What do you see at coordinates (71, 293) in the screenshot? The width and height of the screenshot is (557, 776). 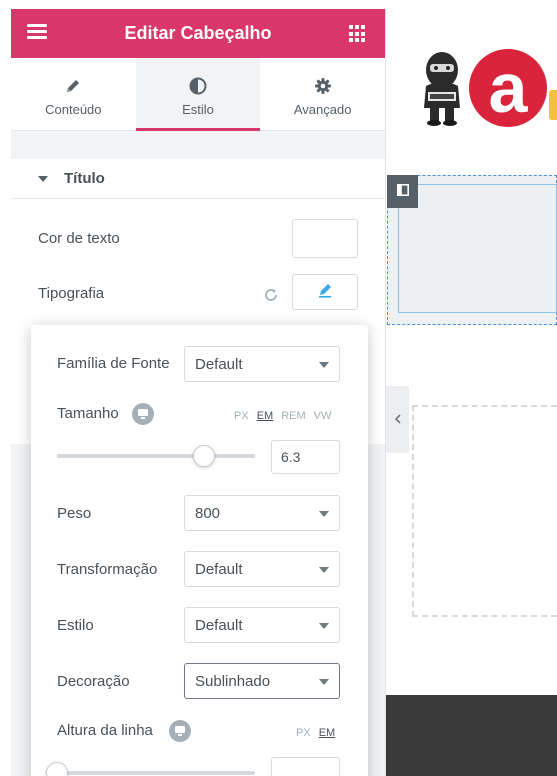 I see `typography-label: Tipografia` at bounding box center [71, 293].